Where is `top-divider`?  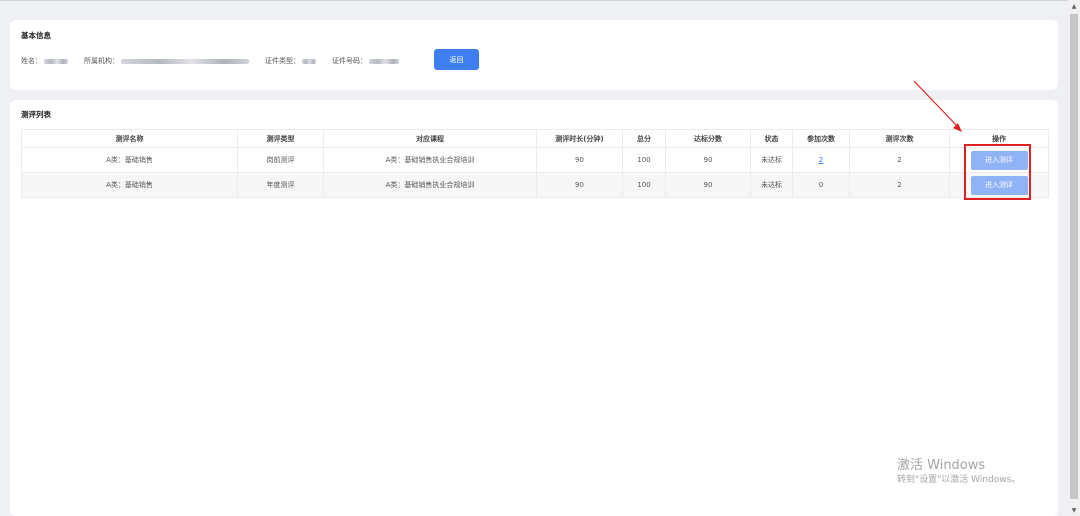 top-divider is located at coordinates (534, 0).